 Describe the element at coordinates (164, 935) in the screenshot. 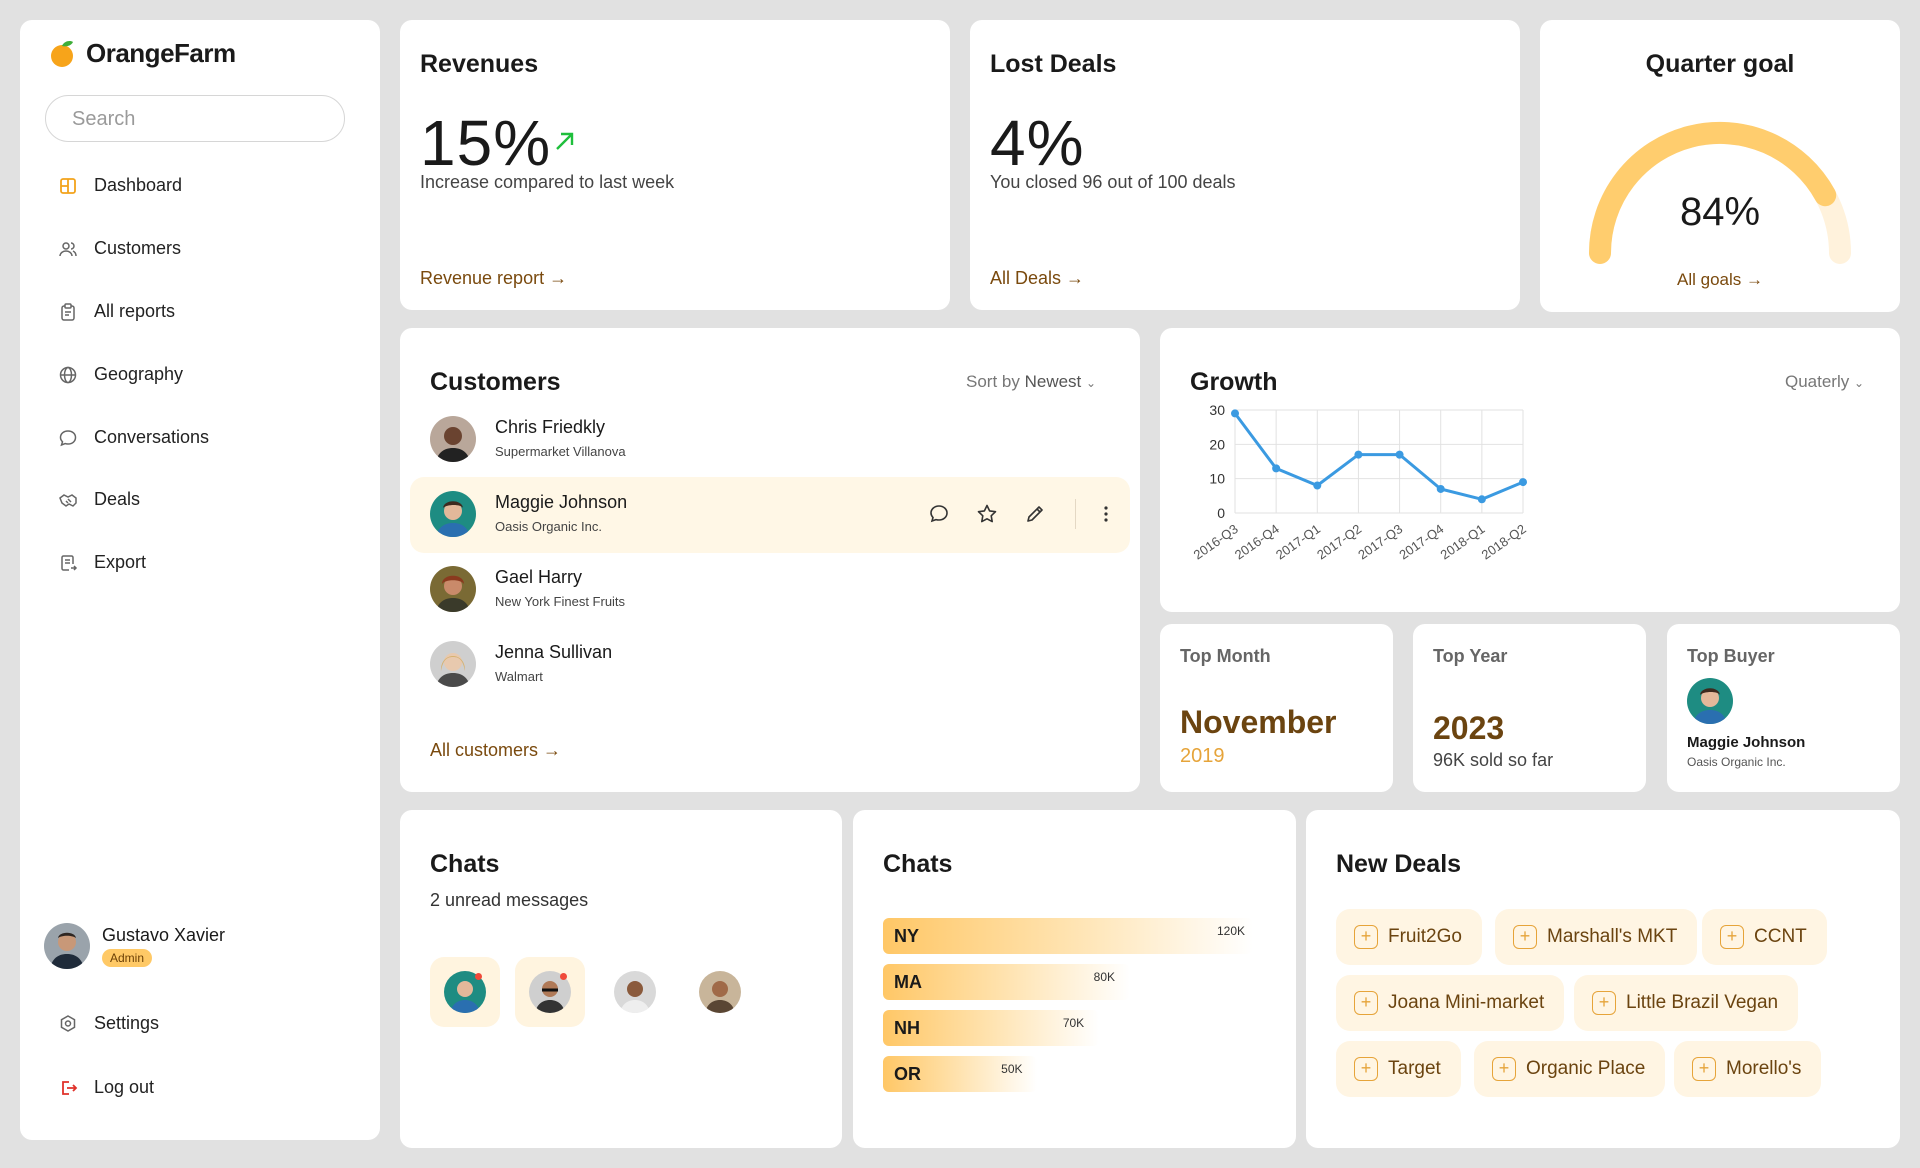

I see `user-name: Gustavo Xavier` at that location.